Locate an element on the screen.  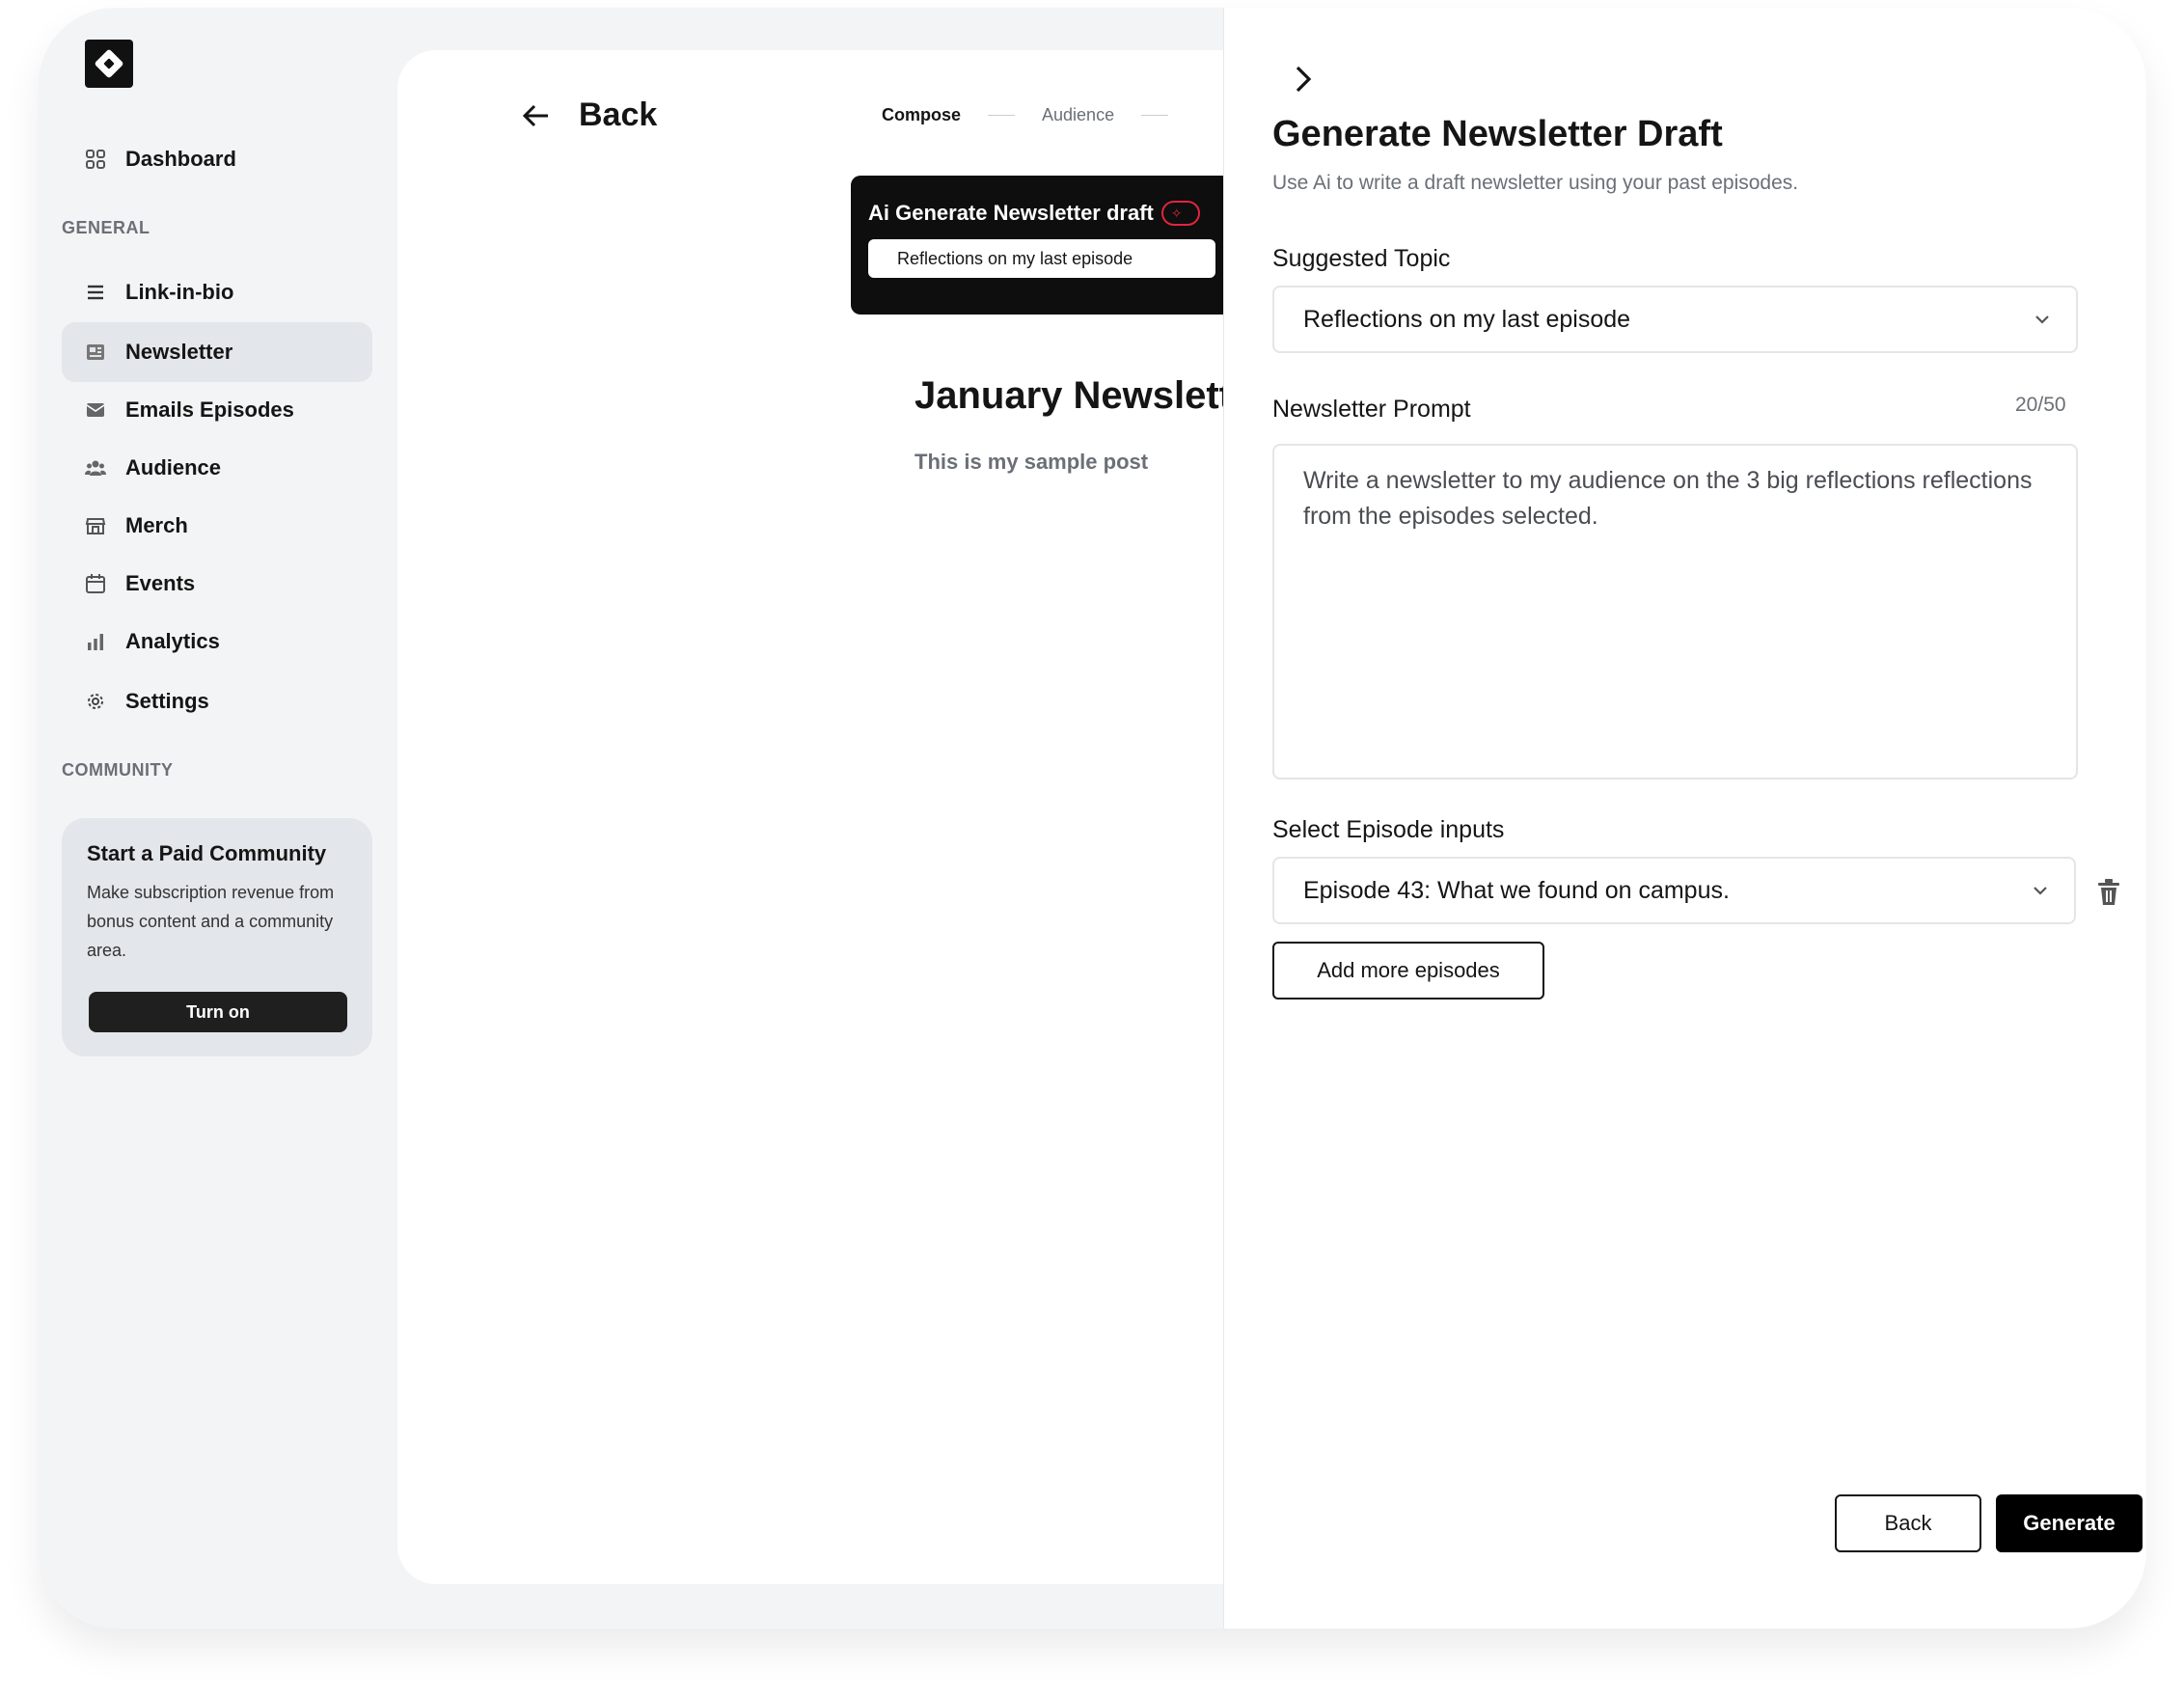
sidebar-item-settings: Settings is located at coordinates (217, 701).